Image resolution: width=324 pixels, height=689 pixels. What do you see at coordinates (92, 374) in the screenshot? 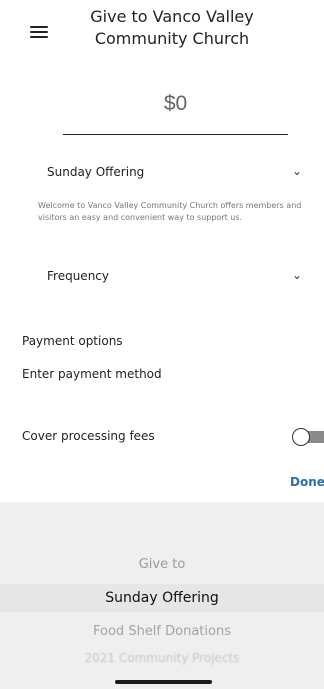
I see `enter-payment-method-link: Enter payment method` at bounding box center [92, 374].